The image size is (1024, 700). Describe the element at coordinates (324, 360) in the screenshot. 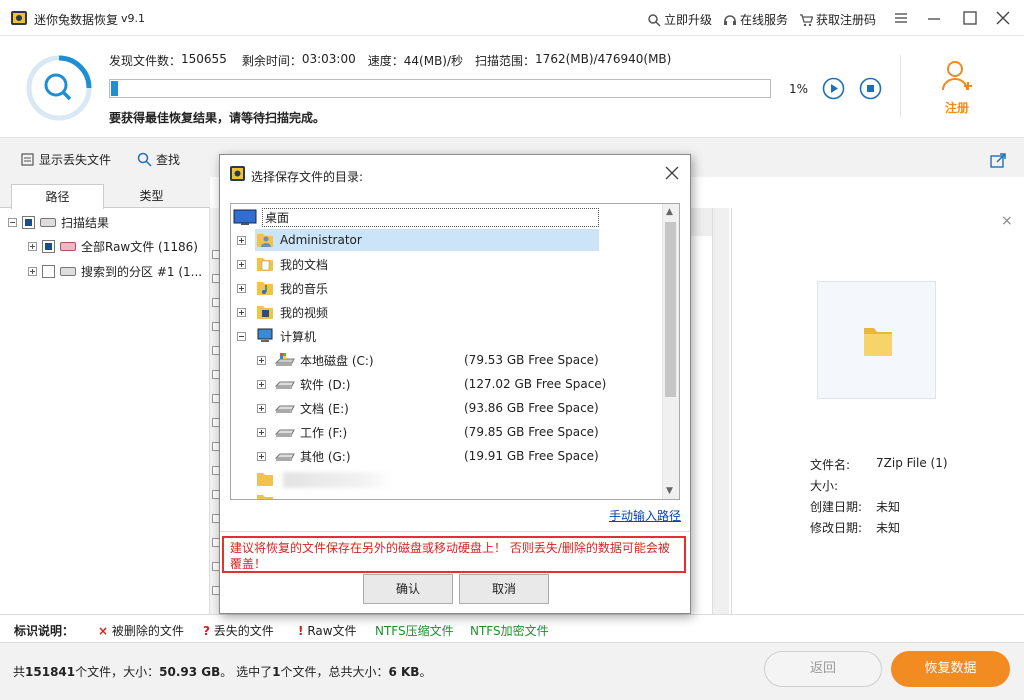

I see `tree-node-drive-c: 本地磁盘 (C:)` at that location.